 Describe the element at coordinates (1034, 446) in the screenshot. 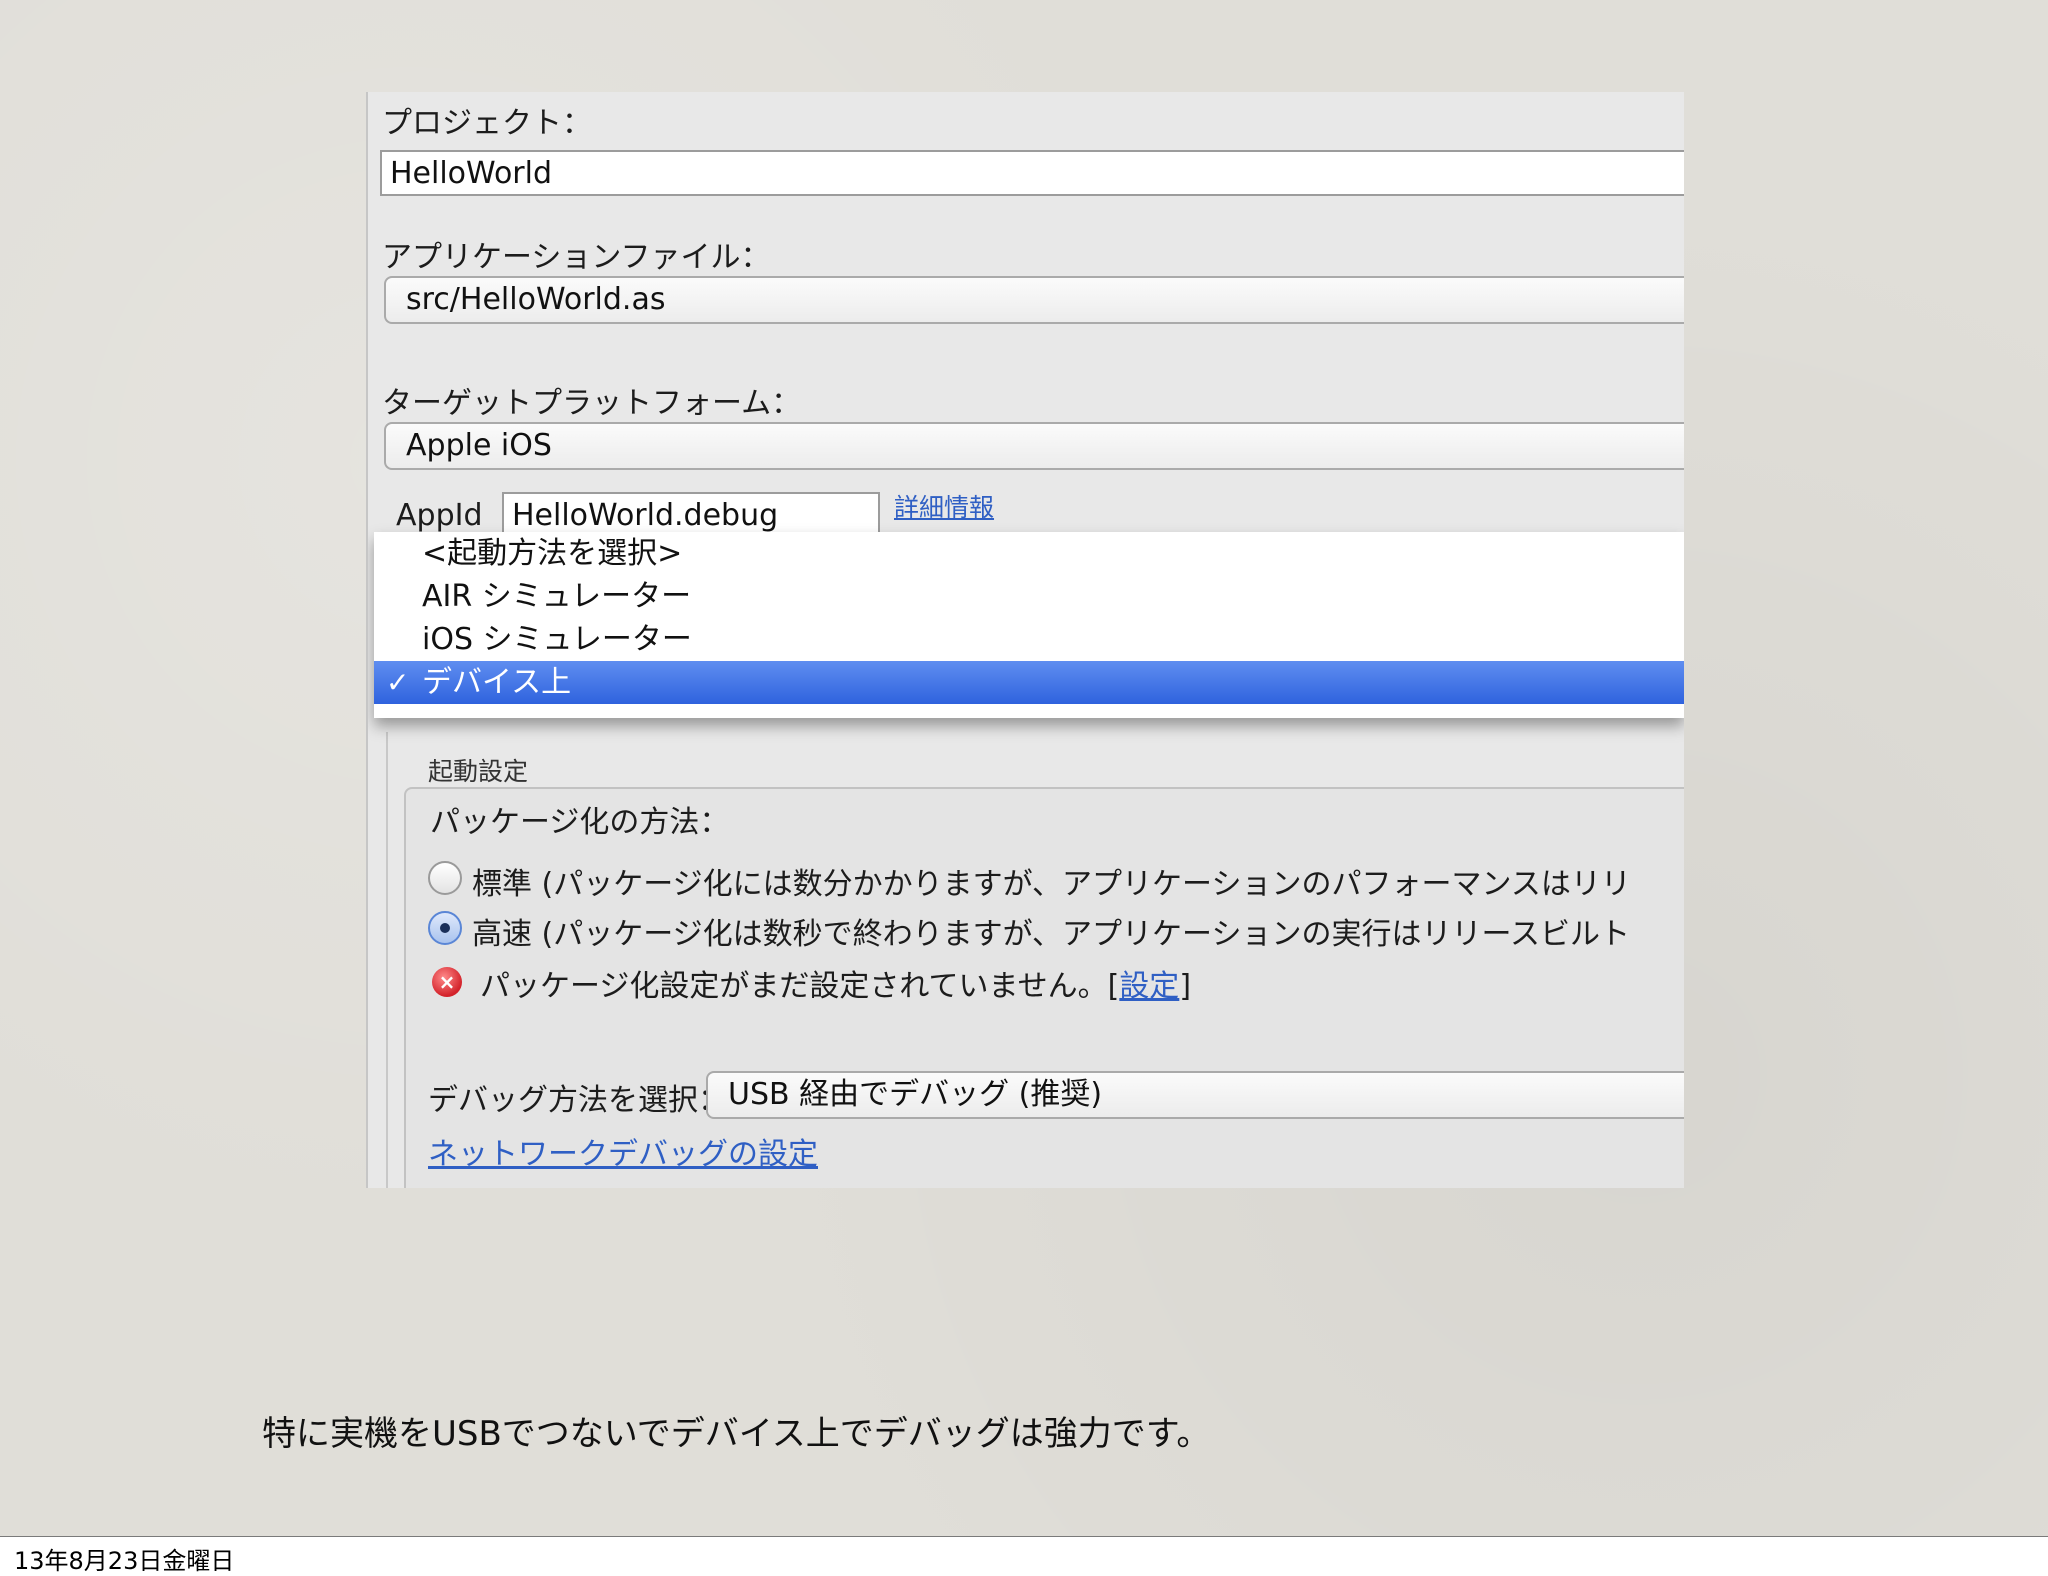

I see `target-platform-select: Apple iOS` at that location.